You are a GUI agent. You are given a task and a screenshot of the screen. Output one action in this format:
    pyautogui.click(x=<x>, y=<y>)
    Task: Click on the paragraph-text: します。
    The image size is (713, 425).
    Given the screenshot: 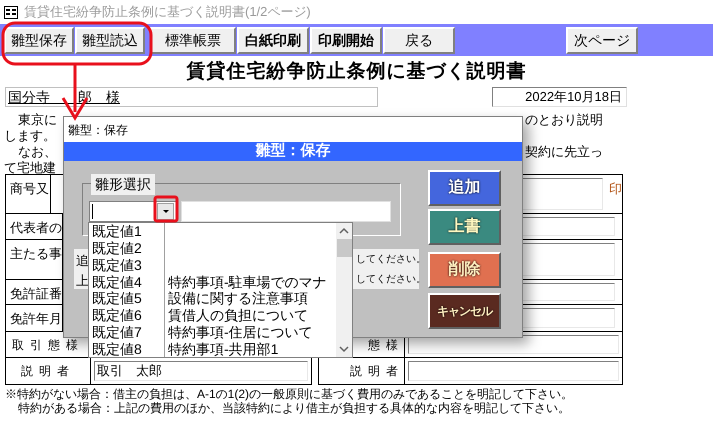 What is the action you would take?
    pyautogui.click(x=30, y=136)
    